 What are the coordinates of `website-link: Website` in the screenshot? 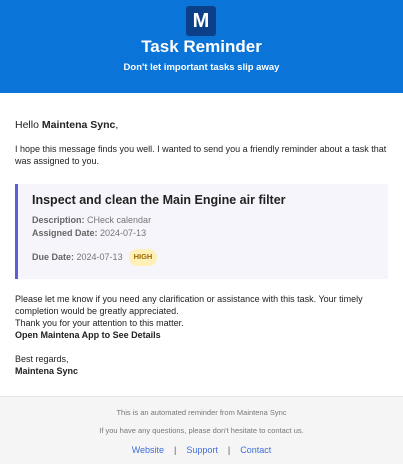 It's located at (148, 450).